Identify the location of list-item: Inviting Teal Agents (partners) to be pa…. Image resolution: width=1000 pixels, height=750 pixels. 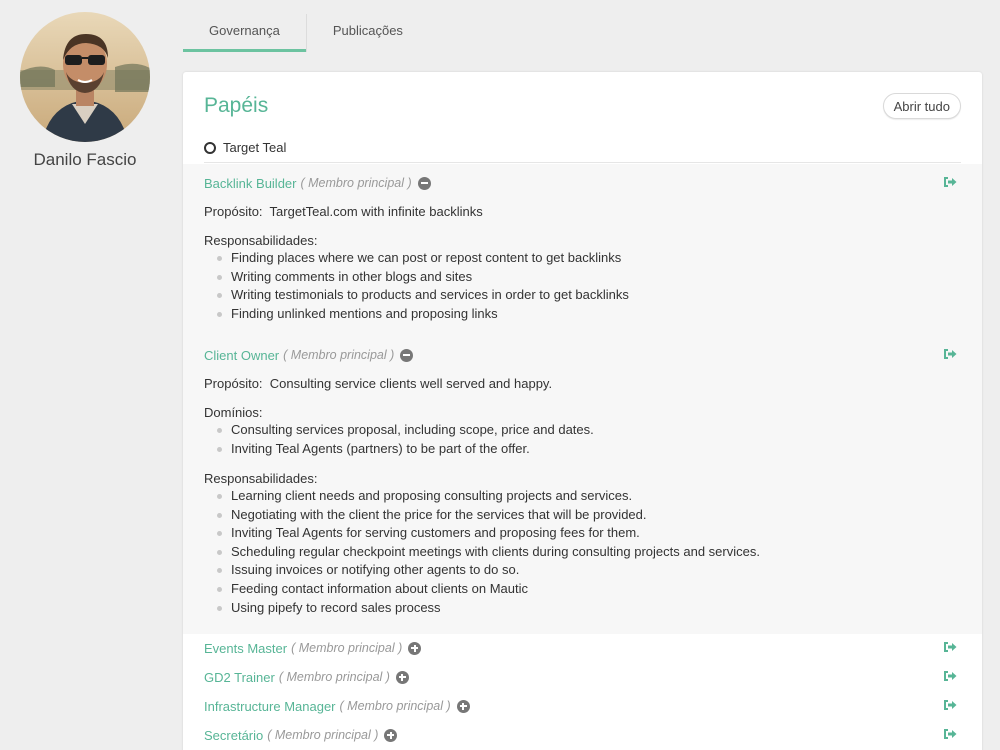
(399, 449).